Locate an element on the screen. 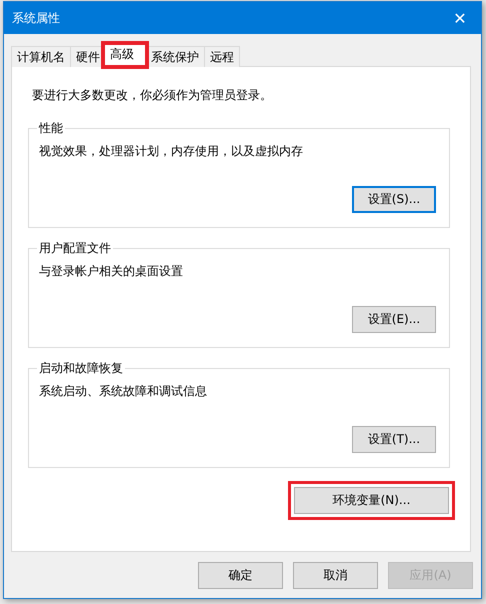  group-description: 视觉效果，处理器计划，内存使用，以及虚拟内存 is located at coordinates (171, 151).